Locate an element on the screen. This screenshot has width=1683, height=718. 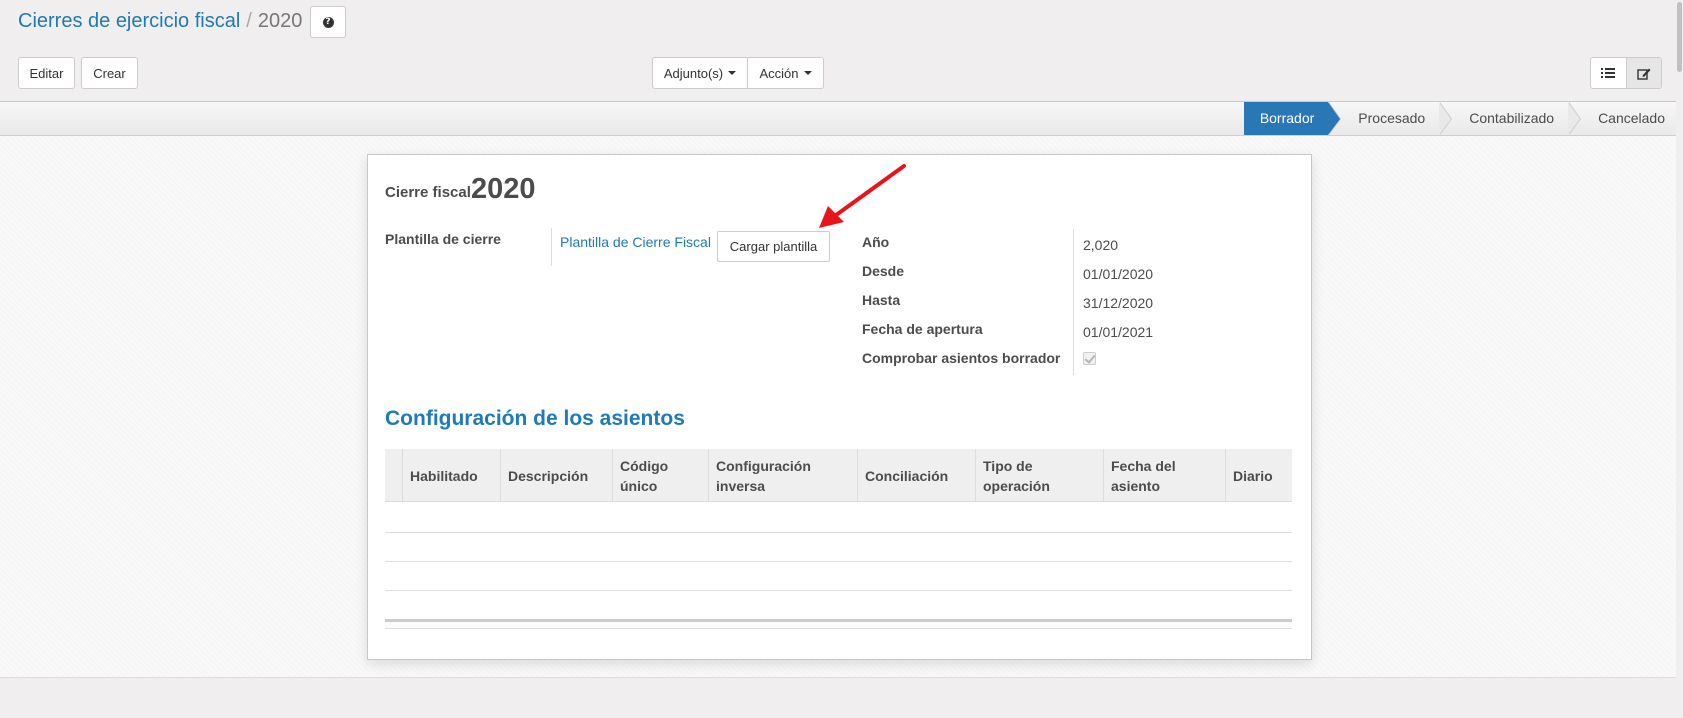
column-header-text: Descripción is located at coordinates (548, 475).